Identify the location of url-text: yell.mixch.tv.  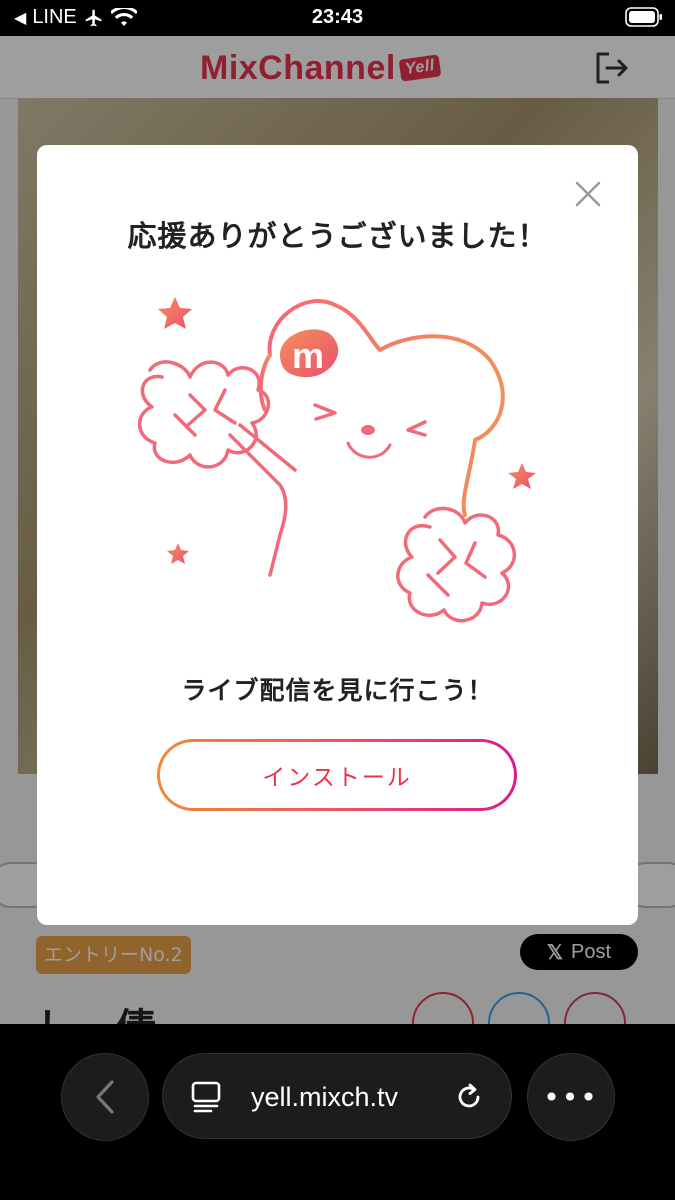
(325, 1097).